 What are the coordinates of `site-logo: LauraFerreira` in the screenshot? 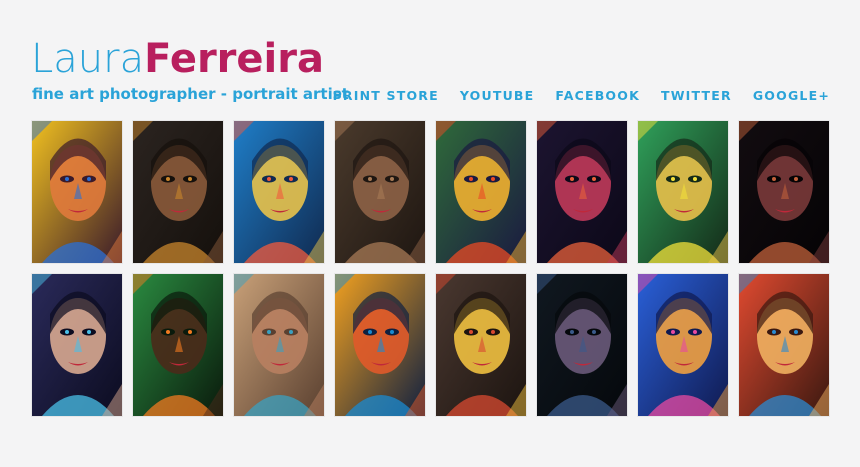 It's located at (177, 59).